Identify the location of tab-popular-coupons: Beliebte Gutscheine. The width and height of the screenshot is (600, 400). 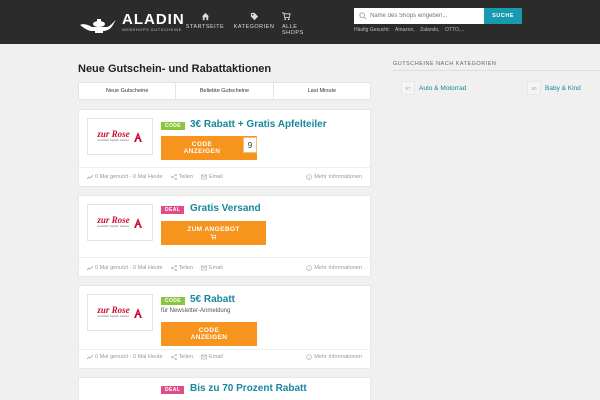
(225, 91).